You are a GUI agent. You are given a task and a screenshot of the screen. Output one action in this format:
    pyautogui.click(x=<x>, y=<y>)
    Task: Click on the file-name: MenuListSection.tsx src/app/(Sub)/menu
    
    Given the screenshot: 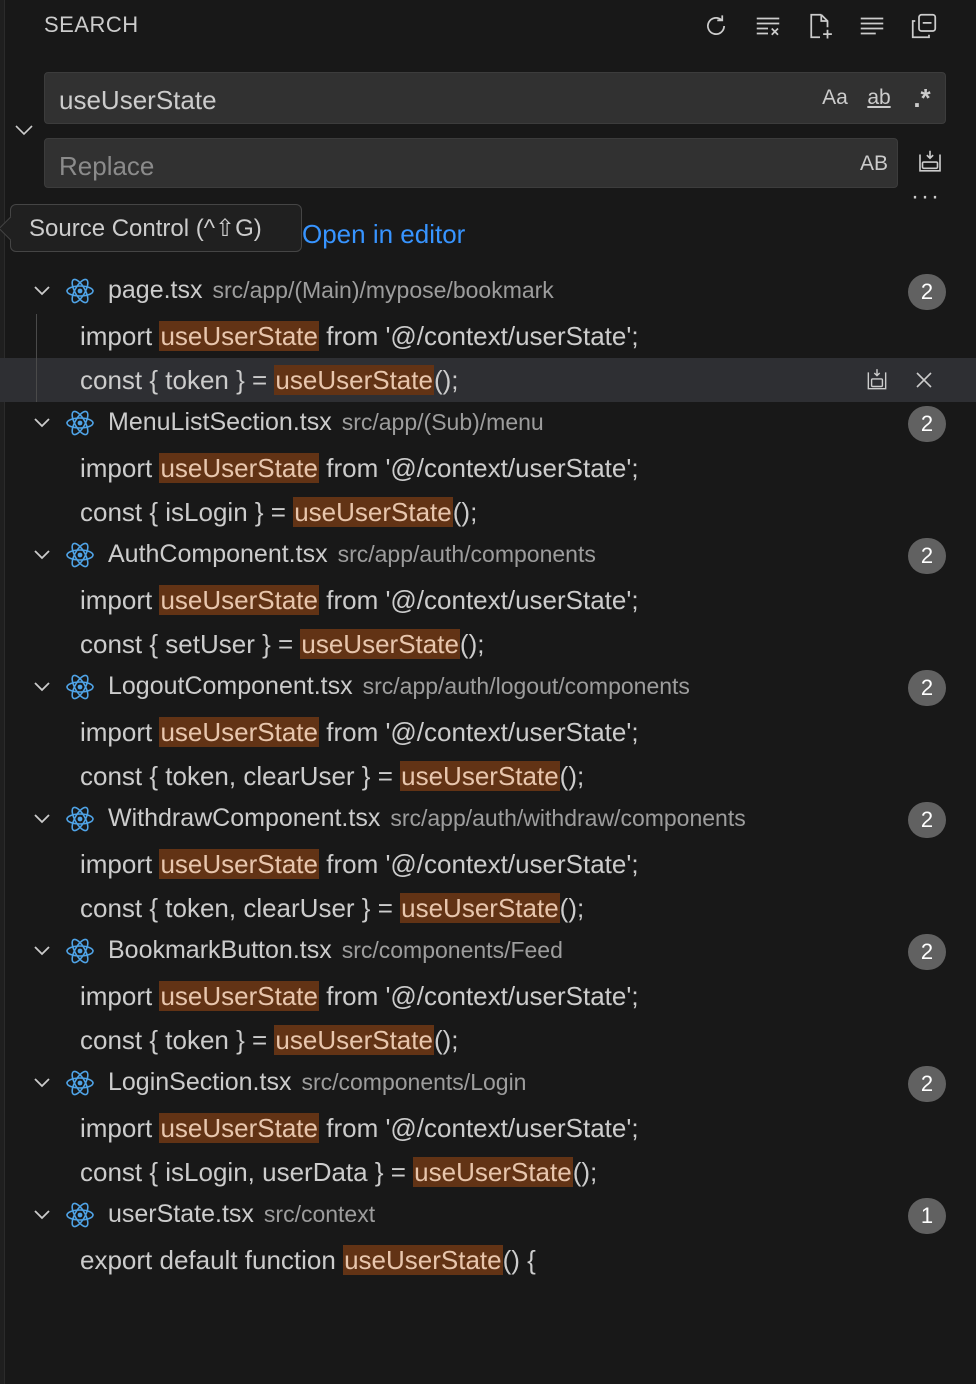 What is the action you would take?
    pyautogui.click(x=326, y=422)
    